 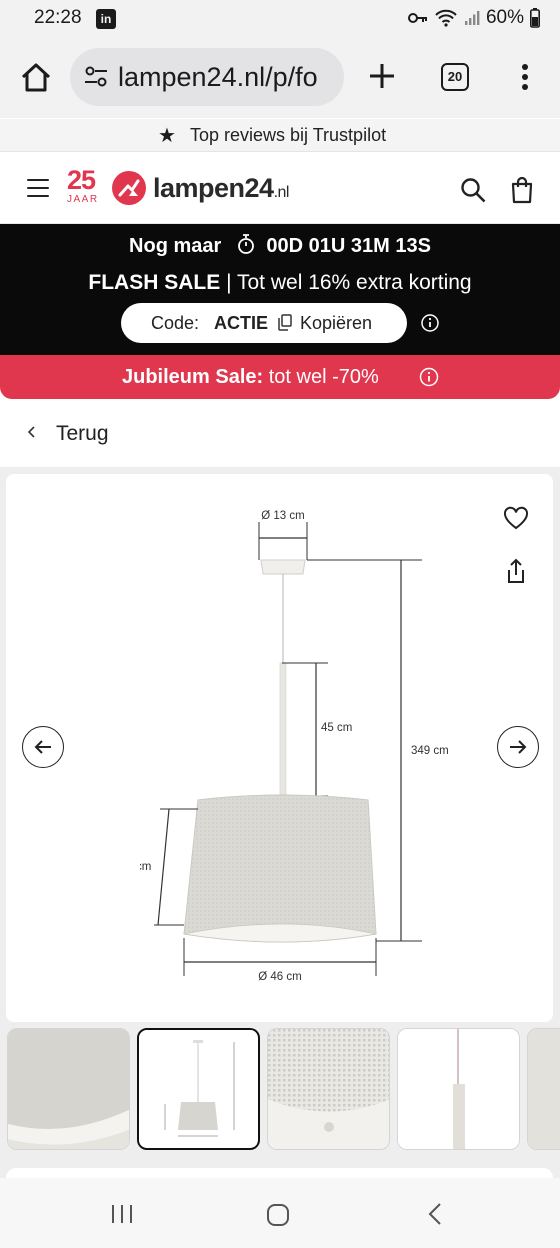 What do you see at coordinates (175, 323) in the screenshot?
I see `code-label: Code:` at bounding box center [175, 323].